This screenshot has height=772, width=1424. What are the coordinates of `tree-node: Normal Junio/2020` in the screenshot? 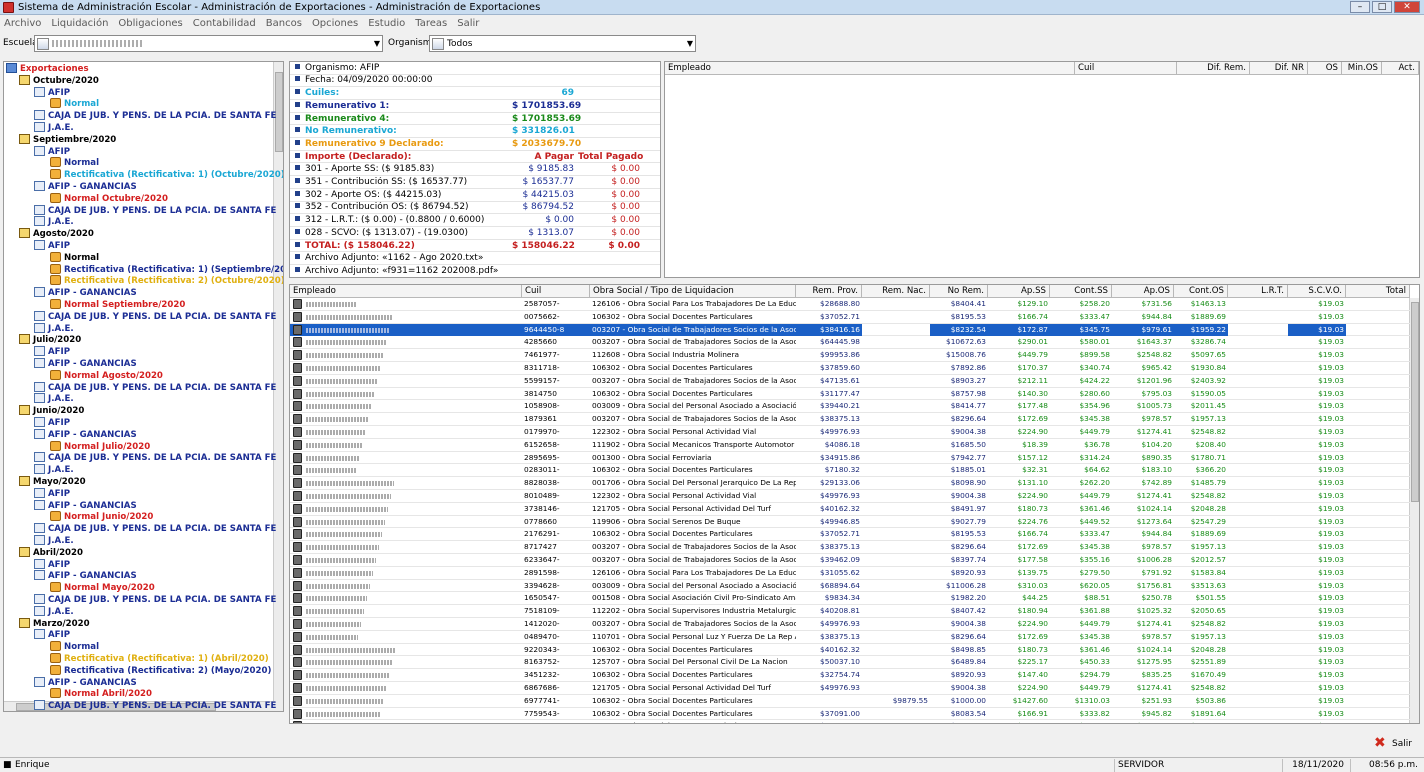 It's located at (101, 516).